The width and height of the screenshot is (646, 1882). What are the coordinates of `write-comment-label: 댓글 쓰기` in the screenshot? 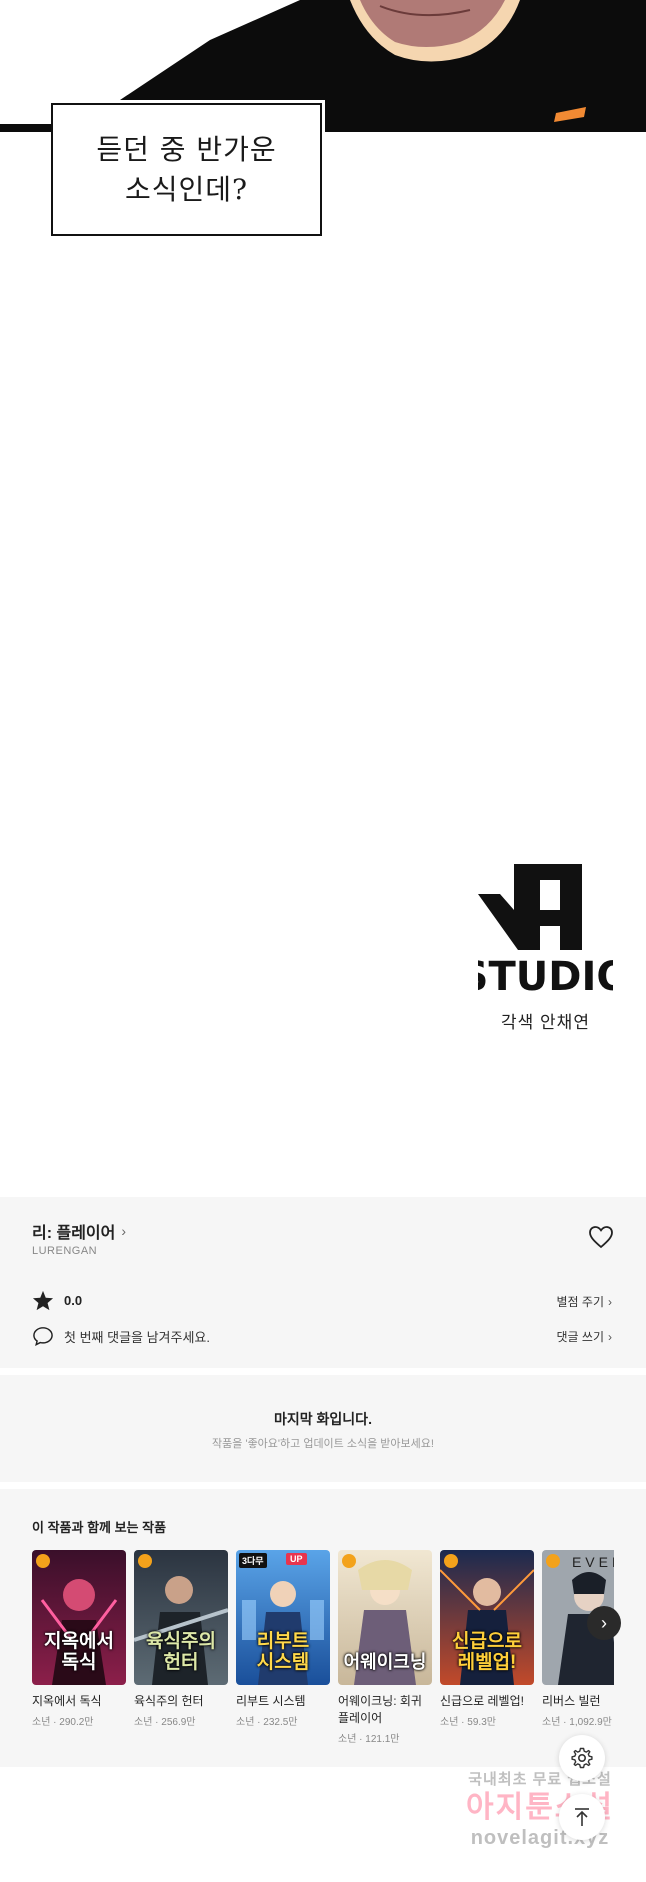 It's located at (580, 1337).